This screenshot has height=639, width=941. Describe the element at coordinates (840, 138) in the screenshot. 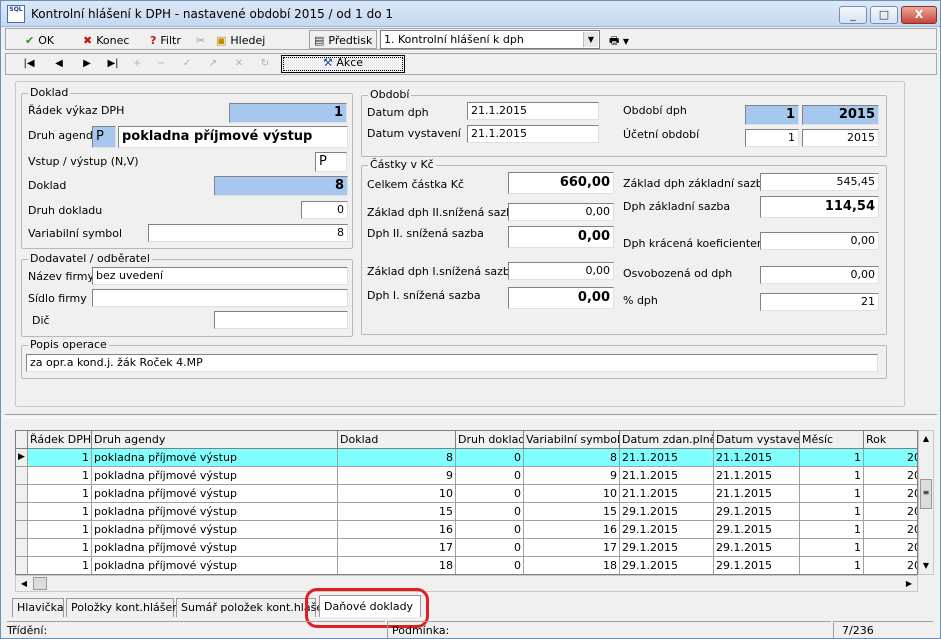

I see `ucetni-year-field: 2015` at that location.